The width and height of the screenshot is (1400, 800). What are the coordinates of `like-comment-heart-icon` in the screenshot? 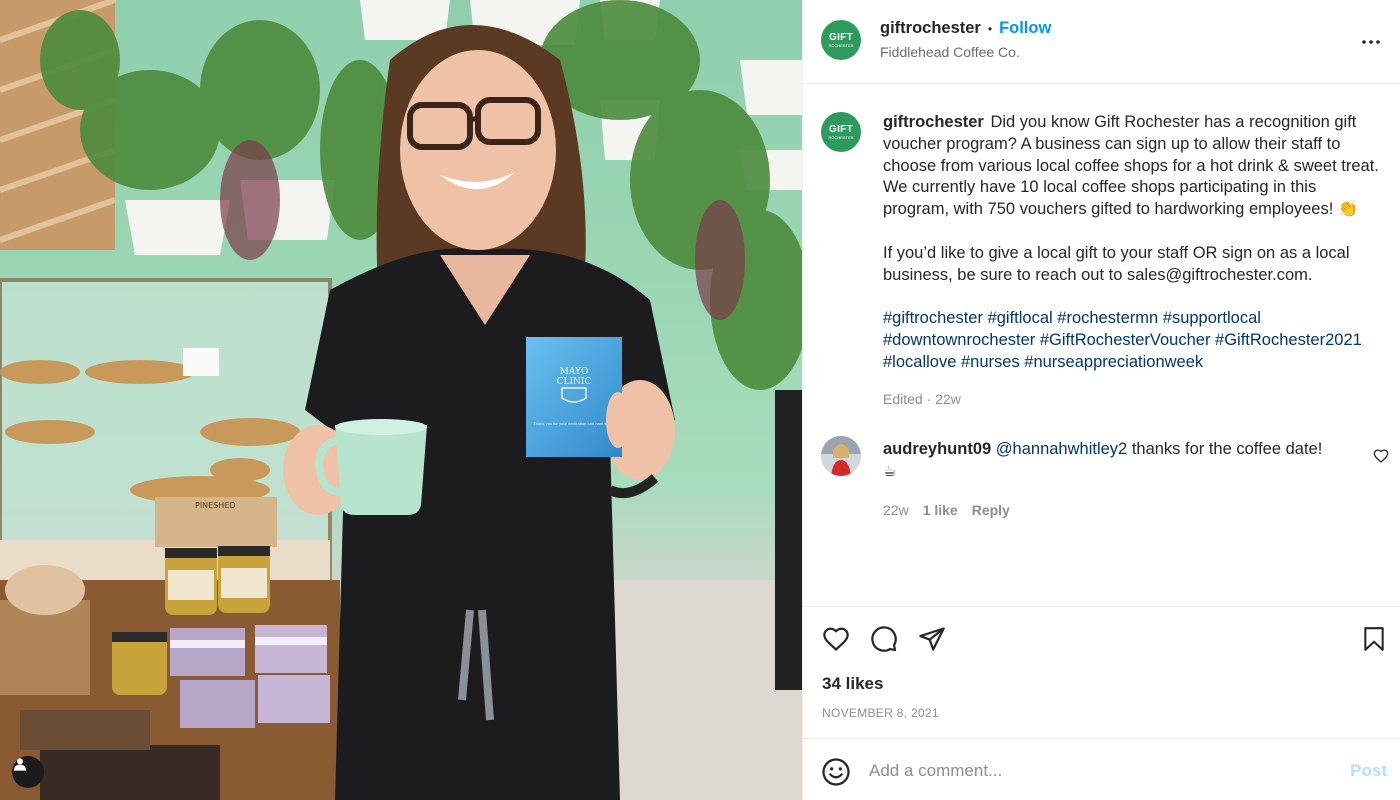 It's located at (1381, 456).